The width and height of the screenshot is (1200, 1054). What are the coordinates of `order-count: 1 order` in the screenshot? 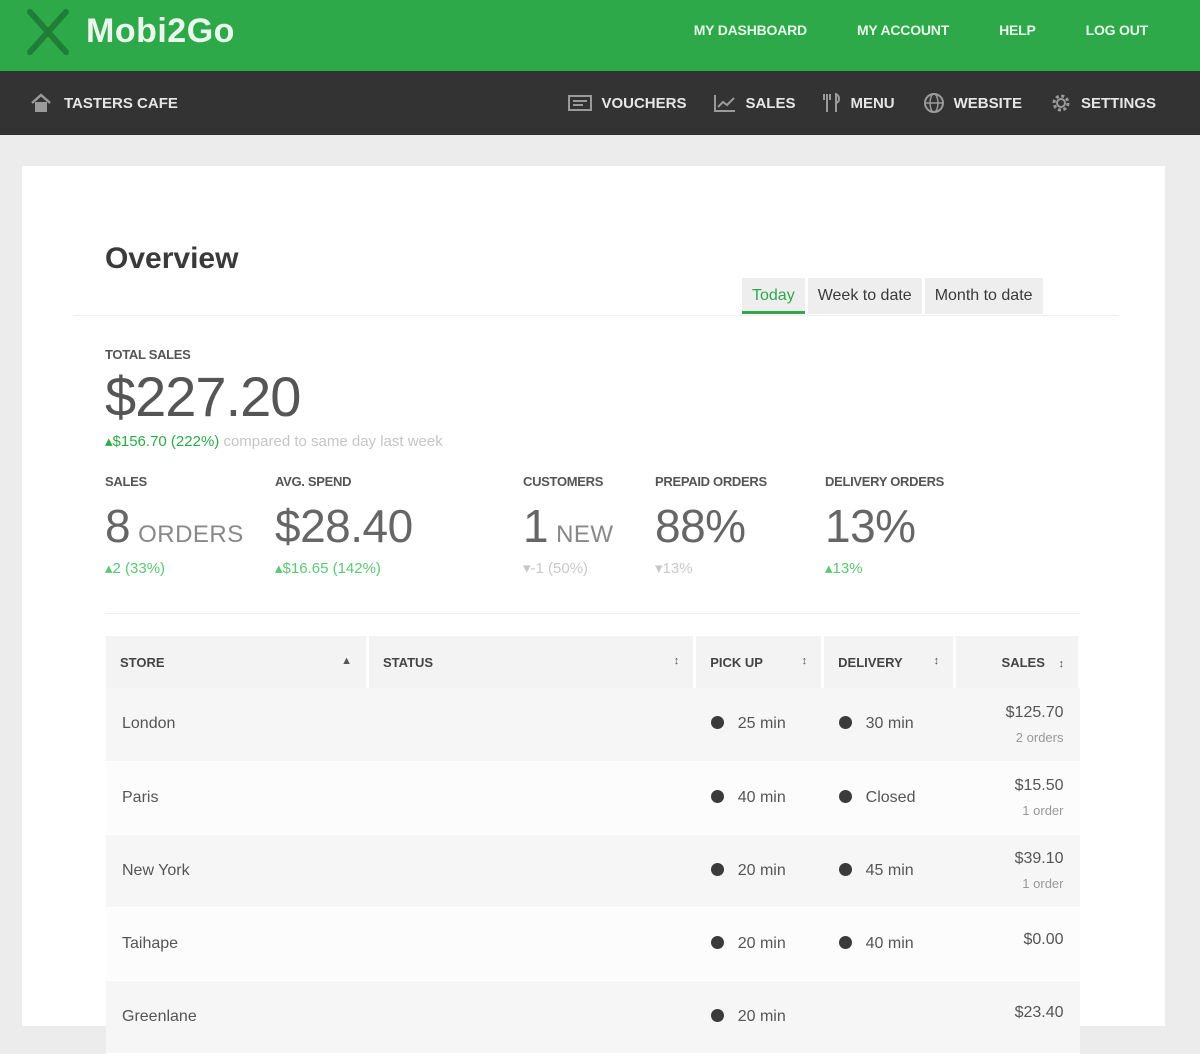 It's located at (1043, 810).